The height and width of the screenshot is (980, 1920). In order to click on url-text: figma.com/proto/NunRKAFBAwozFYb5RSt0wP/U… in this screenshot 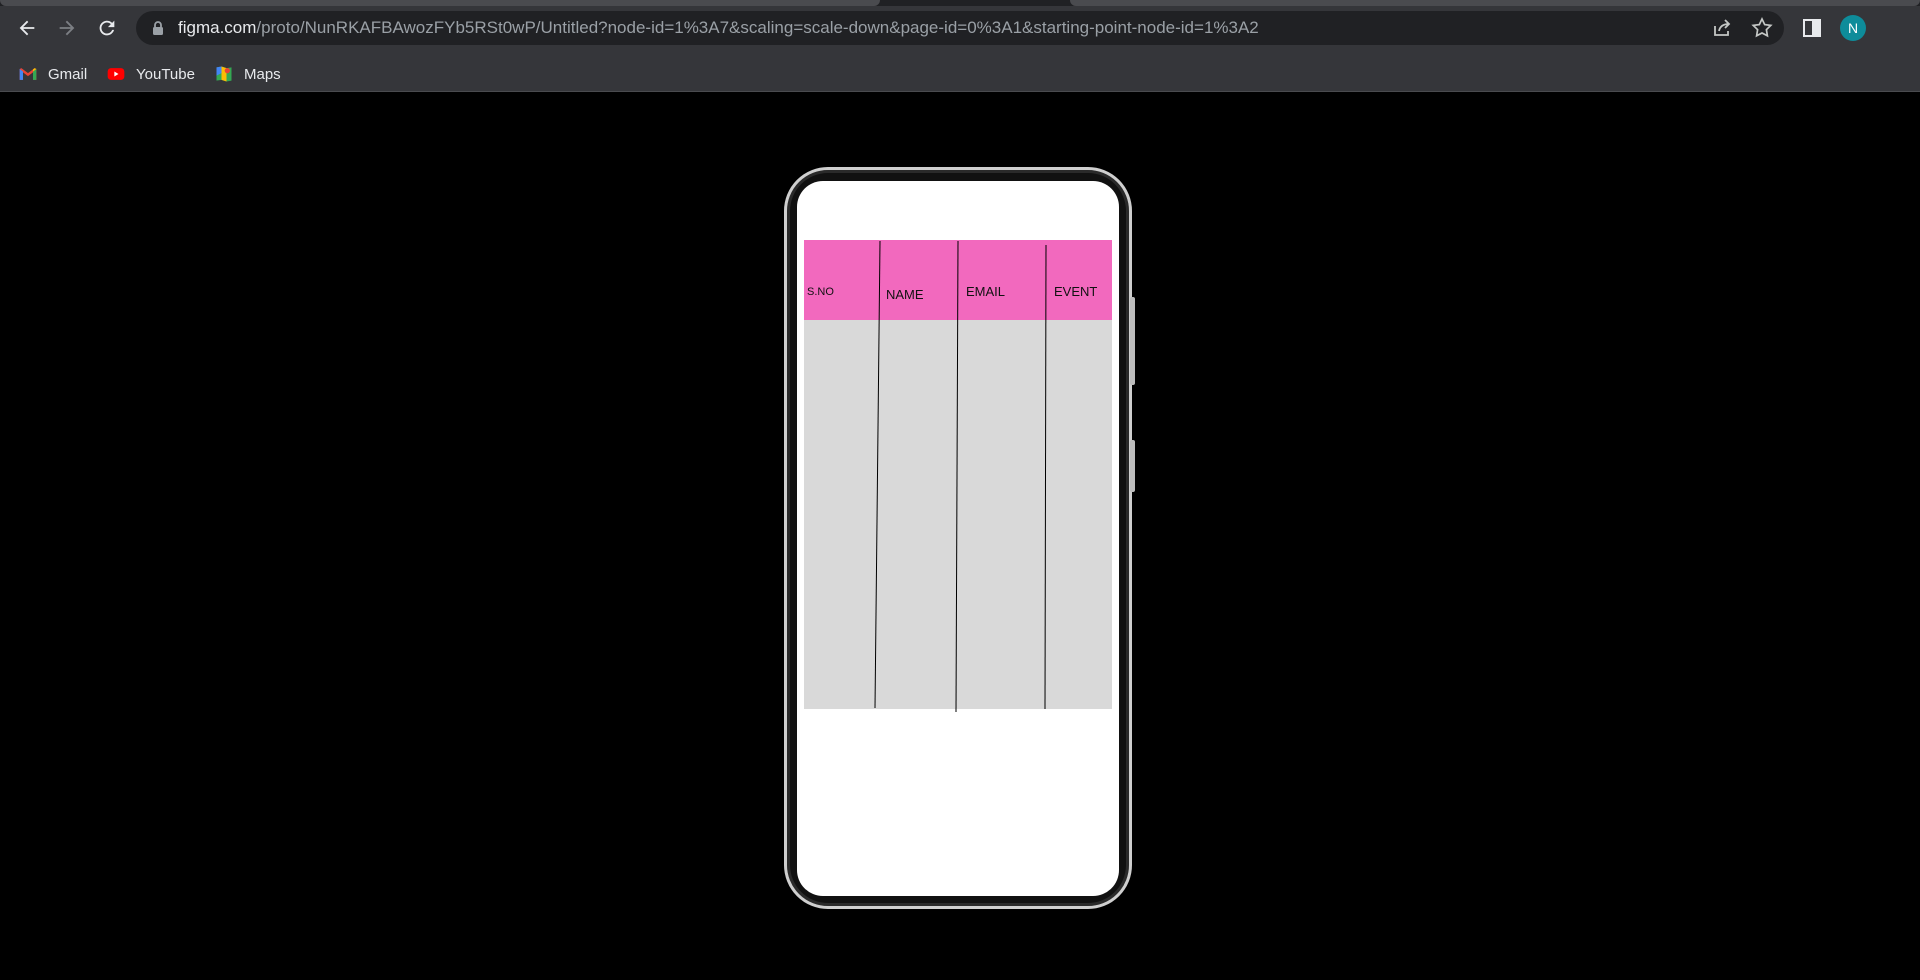, I will do `click(718, 28)`.